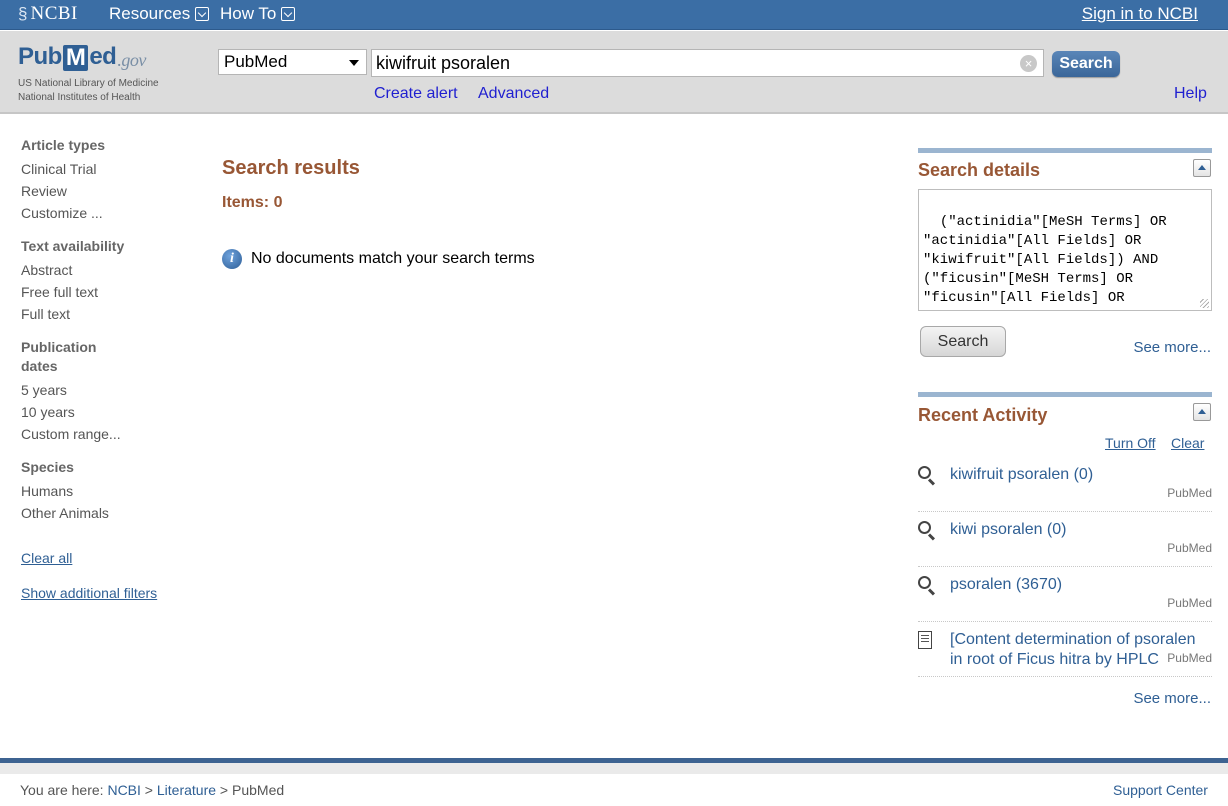 The image size is (1228, 806). Describe the element at coordinates (232, 259) in the screenshot. I see `info-icon: i` at that location.